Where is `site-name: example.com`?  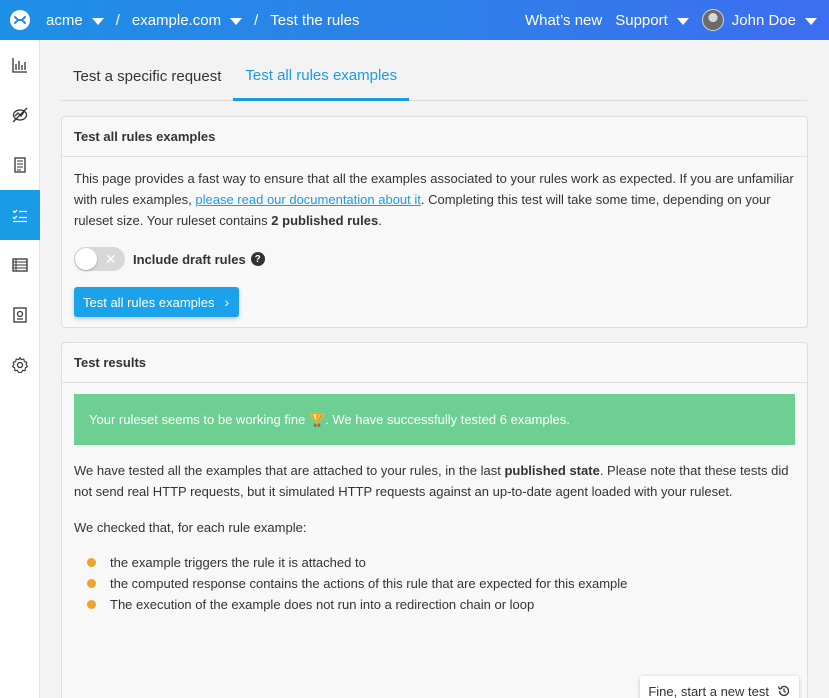 site-name: example.com is located at coordinates (176, 20).